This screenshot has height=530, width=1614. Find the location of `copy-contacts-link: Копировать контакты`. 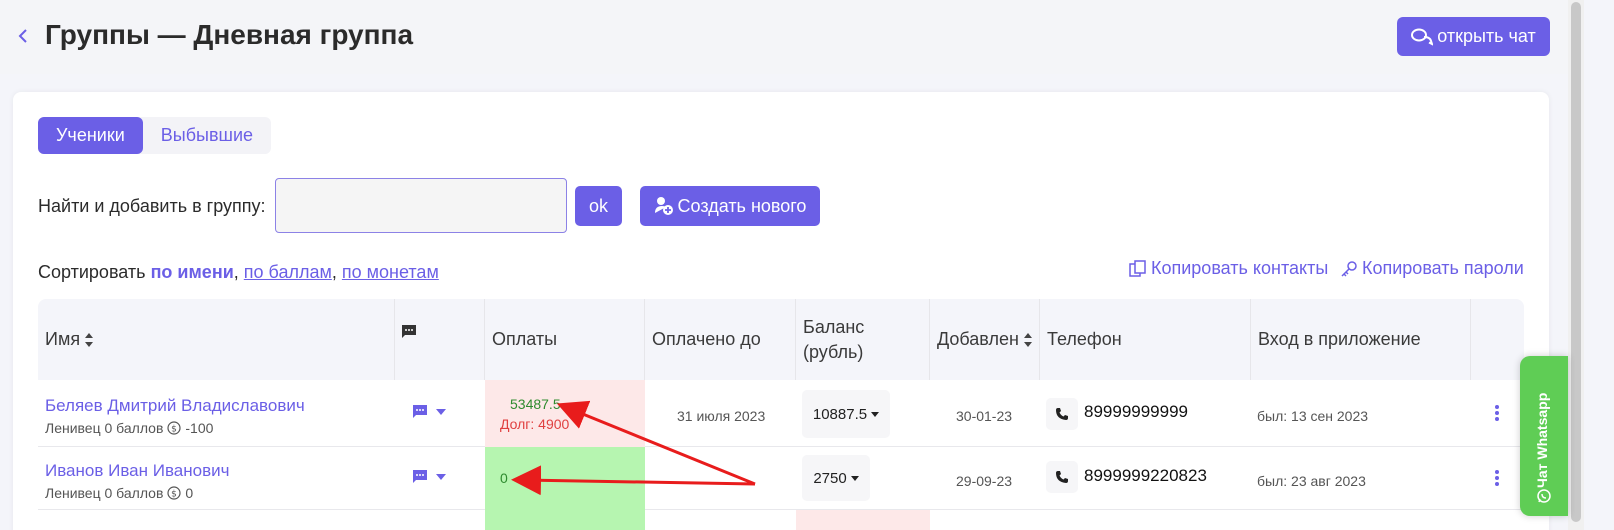

copy-contacts-link: Копировать контакты is located at coordinates (1228, 268).